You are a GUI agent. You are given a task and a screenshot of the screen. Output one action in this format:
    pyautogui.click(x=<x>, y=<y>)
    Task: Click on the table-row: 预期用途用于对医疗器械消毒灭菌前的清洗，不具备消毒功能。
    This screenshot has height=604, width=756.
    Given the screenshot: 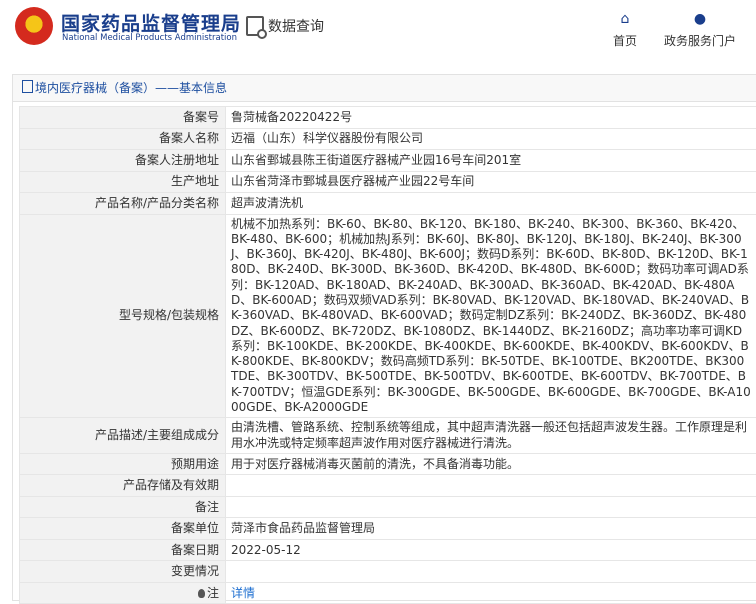 What is the action you would take?
    pyautogui.click(x=388, y=464)
    